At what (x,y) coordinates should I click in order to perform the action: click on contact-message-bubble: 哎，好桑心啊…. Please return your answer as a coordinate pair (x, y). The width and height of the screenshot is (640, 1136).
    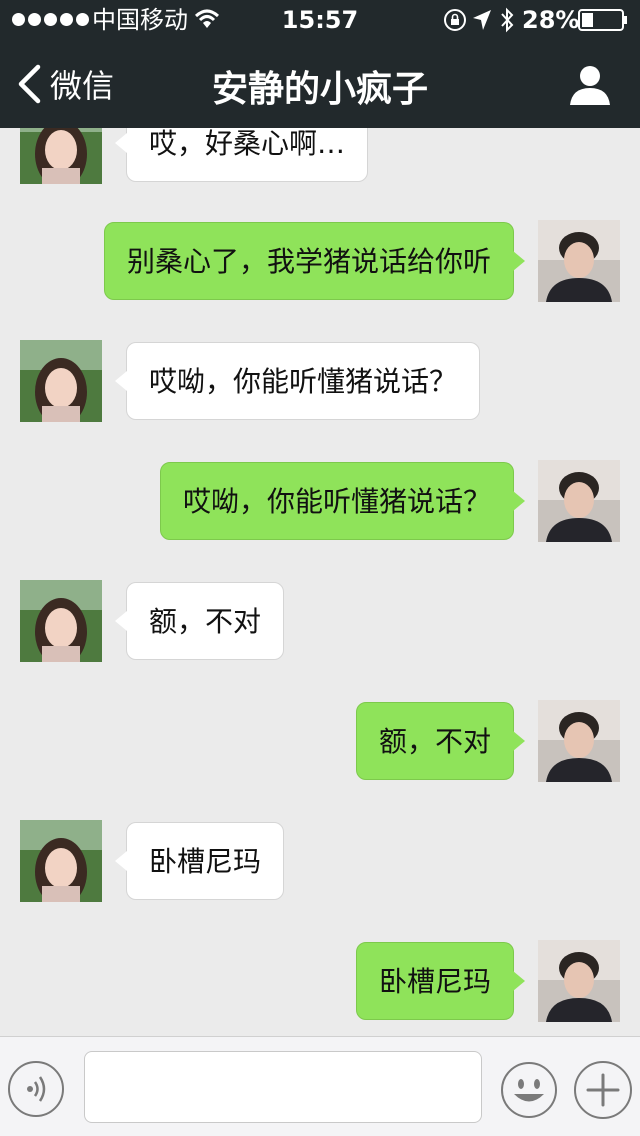
    Looking at the image, I should click on (241, 155).